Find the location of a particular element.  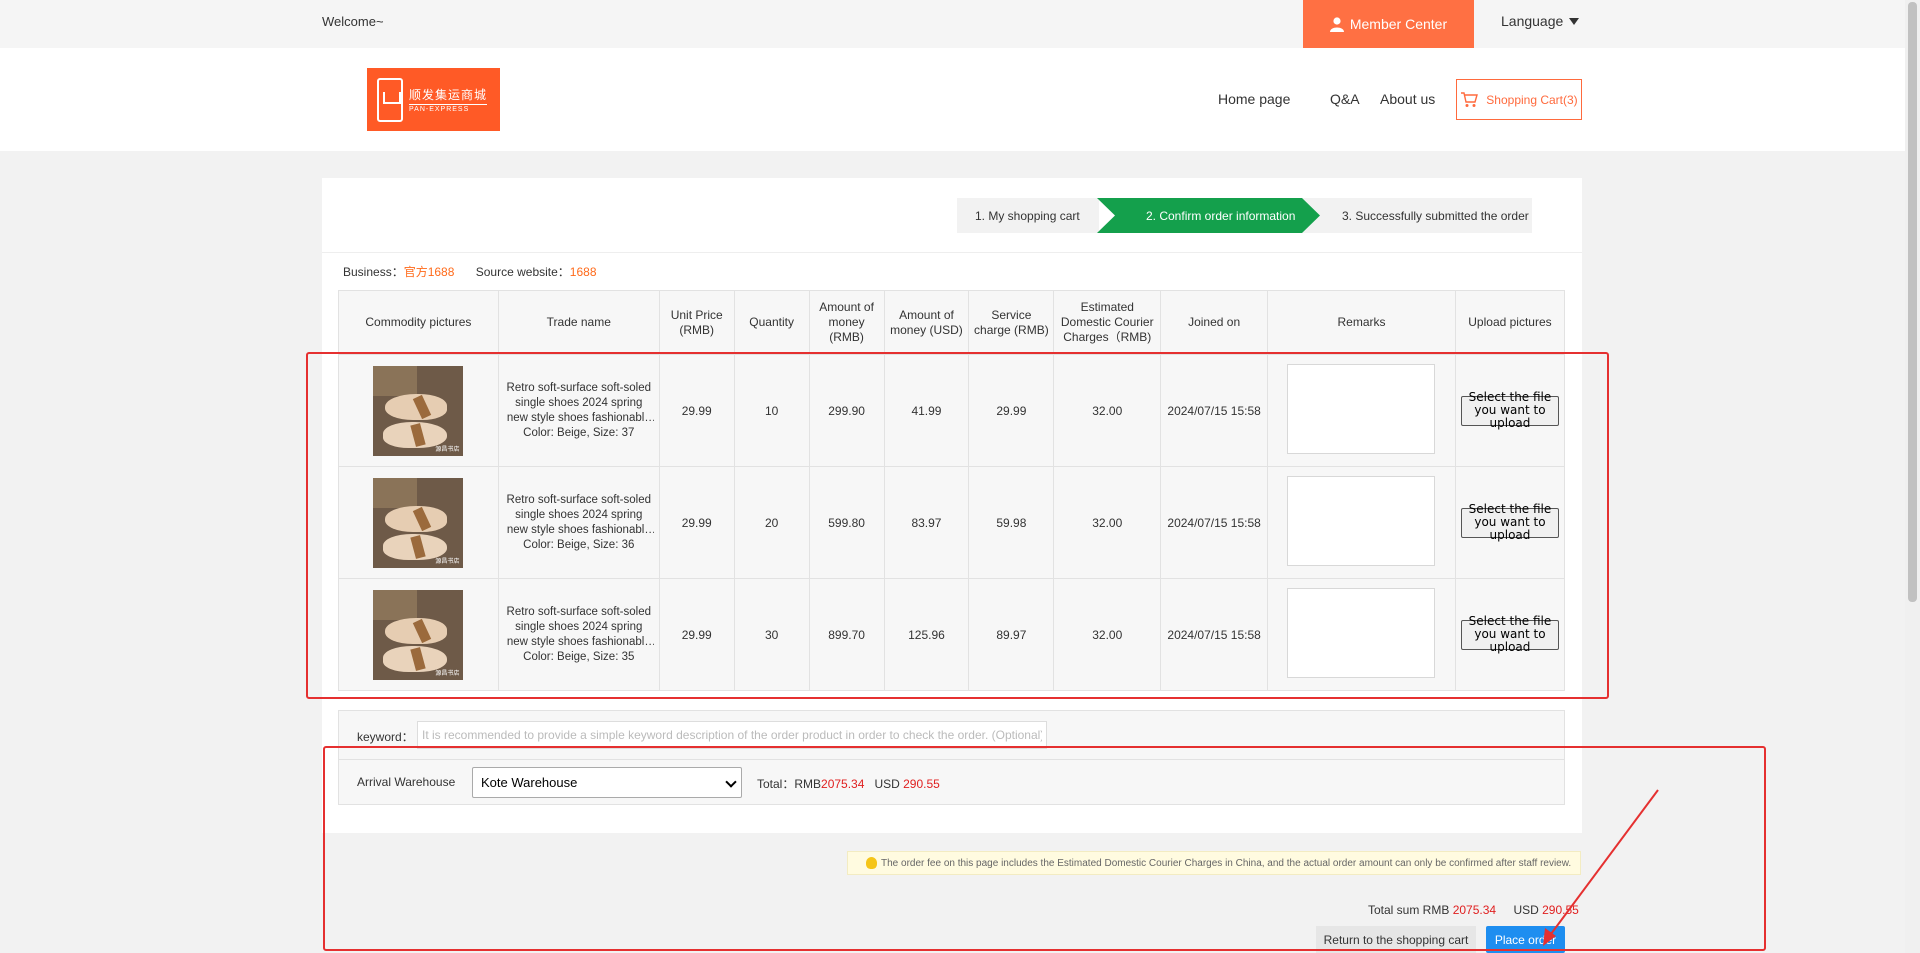

shopping-cart-button: Shopping Cart(3) is located at coordinates (1519, 99).